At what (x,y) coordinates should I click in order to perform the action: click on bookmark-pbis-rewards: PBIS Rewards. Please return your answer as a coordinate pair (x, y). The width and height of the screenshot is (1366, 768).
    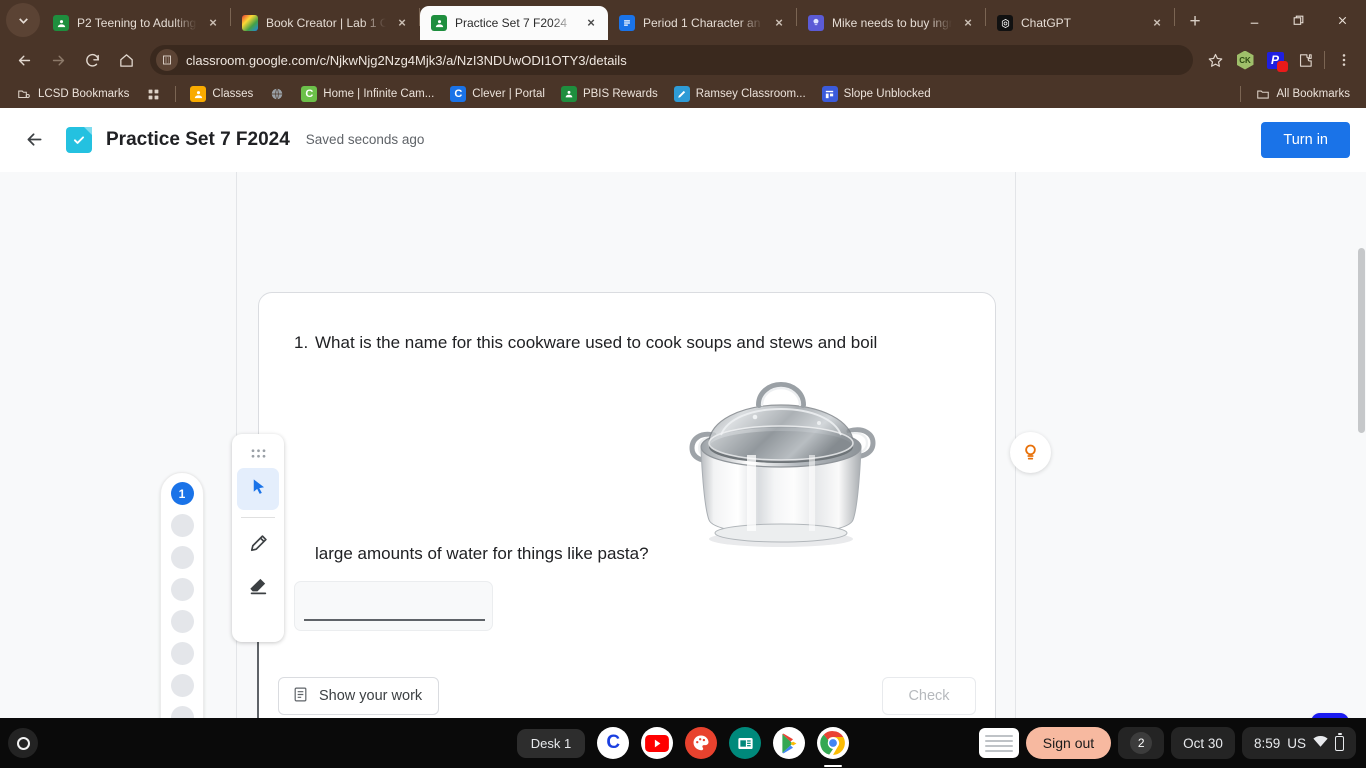
    Looking at the image, I should click on (609, 94).